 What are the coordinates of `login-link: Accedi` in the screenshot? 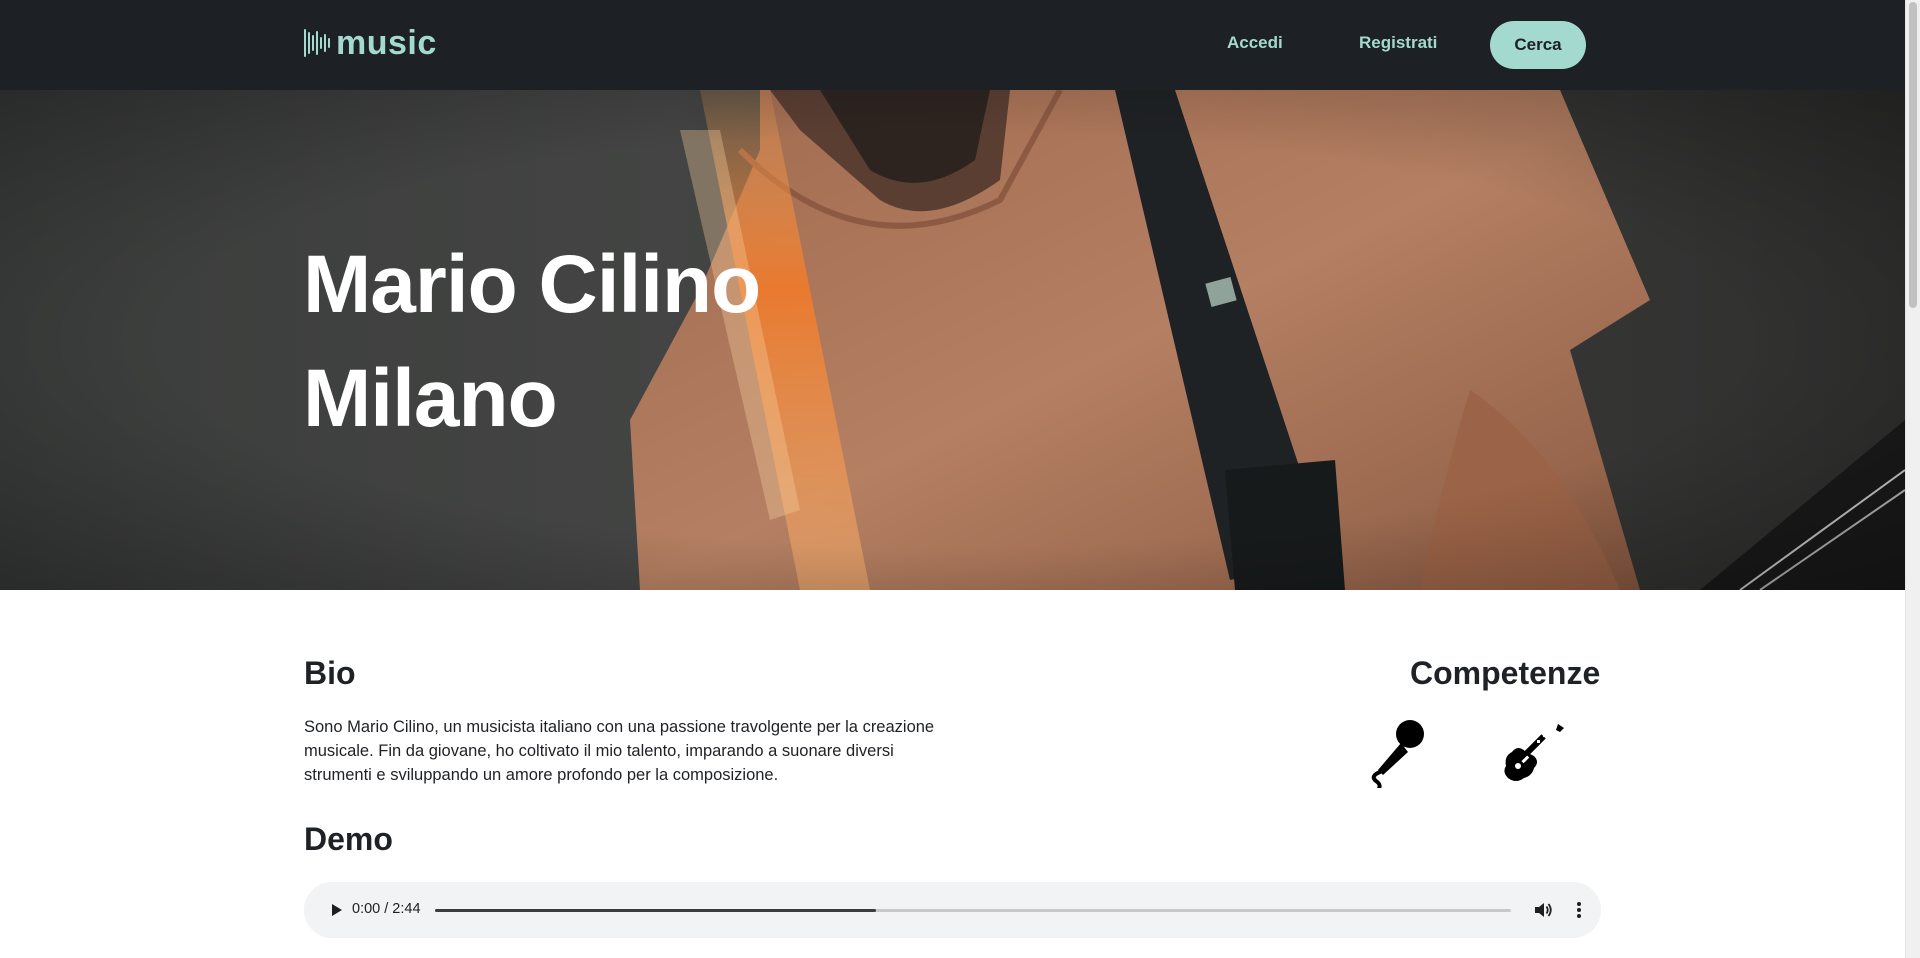 It's located at (1255, 43).